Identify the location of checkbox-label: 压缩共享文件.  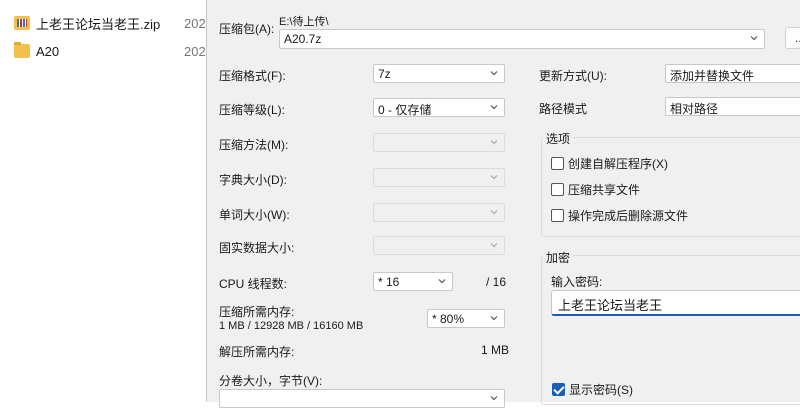
(604, 190).